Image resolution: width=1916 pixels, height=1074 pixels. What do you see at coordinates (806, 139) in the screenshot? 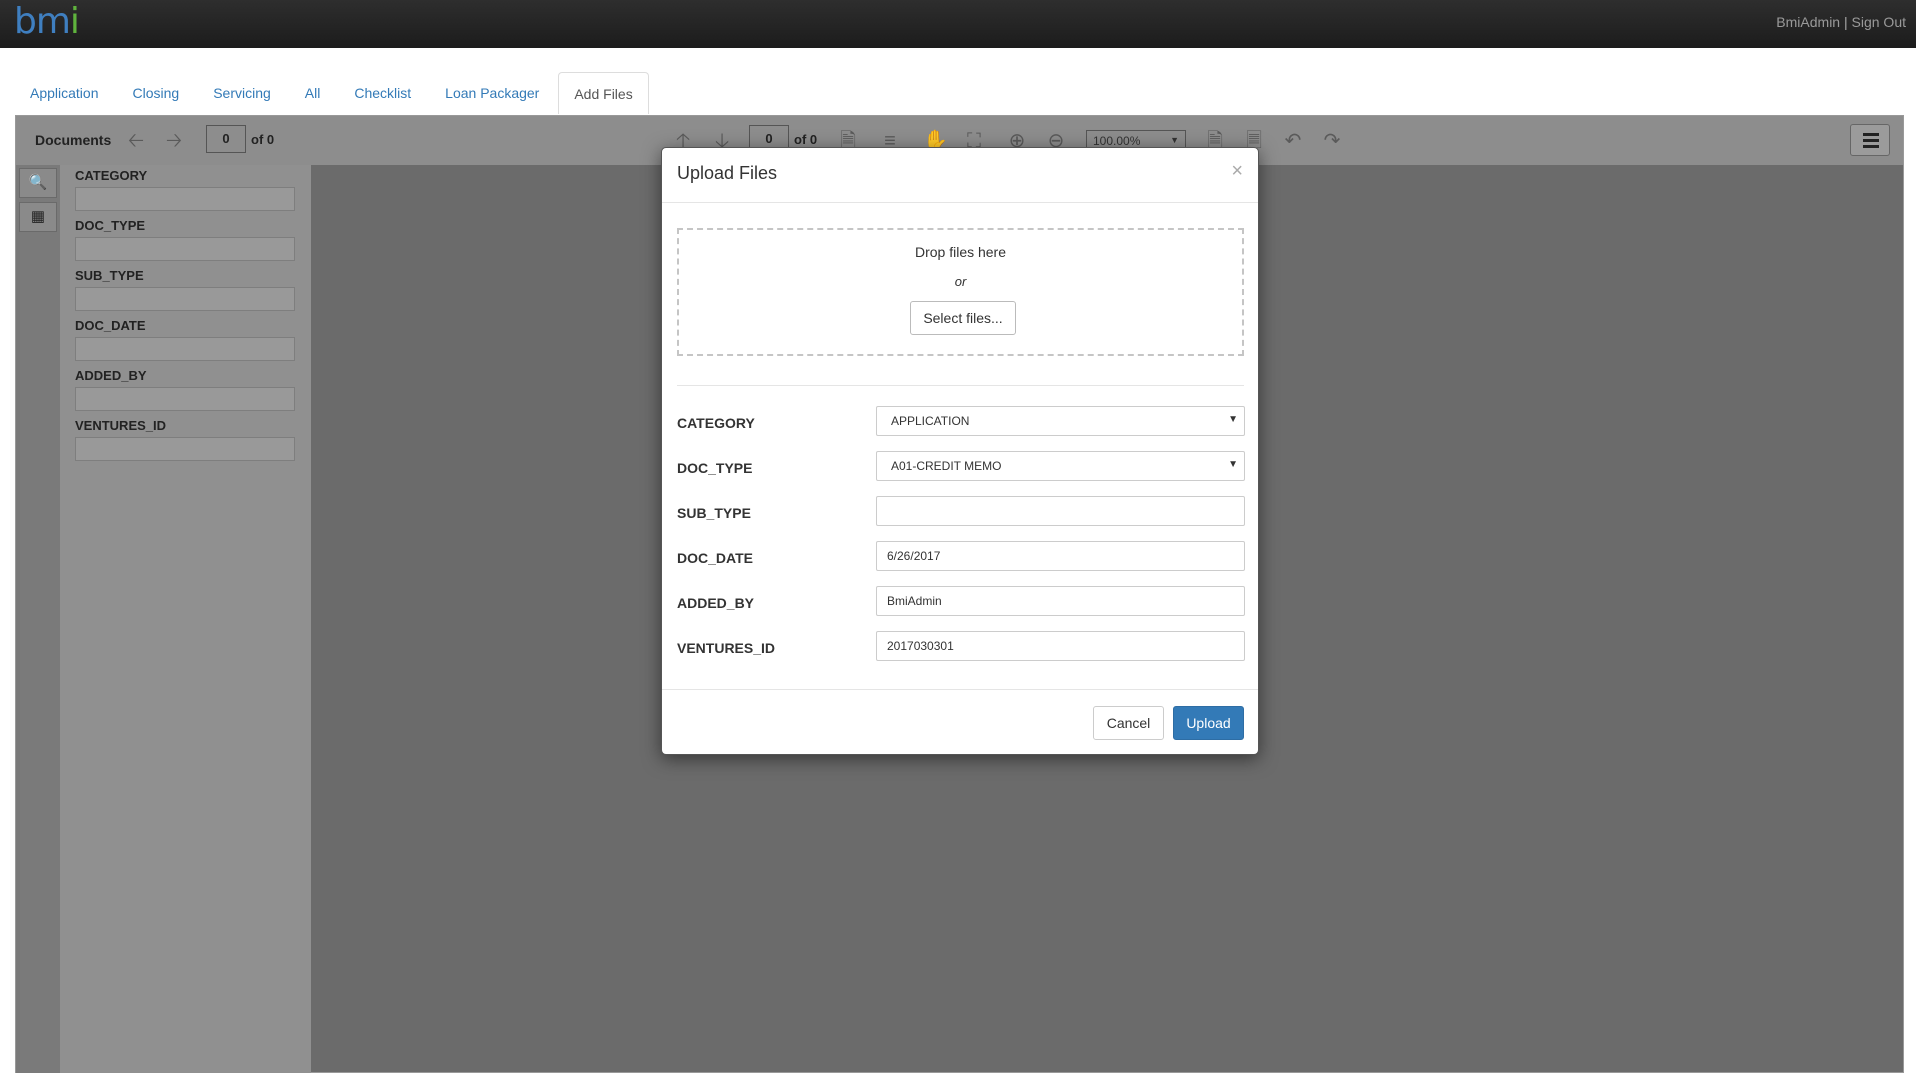
I see `page-count: of 0` at bounding box center [806, 139].